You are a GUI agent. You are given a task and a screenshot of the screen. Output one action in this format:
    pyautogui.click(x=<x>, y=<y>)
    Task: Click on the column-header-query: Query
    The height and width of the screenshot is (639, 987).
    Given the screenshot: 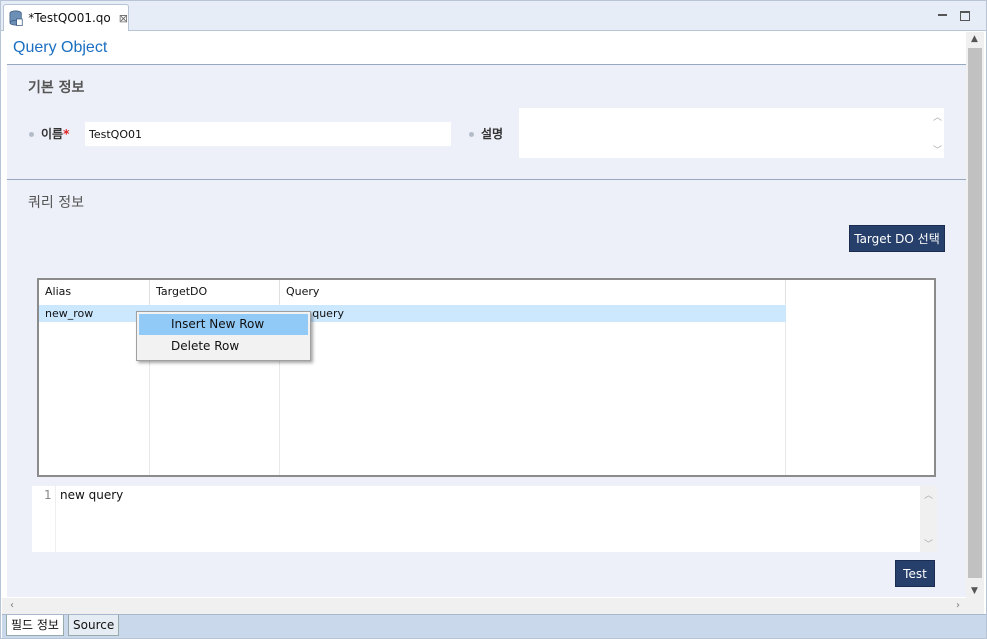 What is the action you would take?
    pyautogui.click(x=533, y=292)
    